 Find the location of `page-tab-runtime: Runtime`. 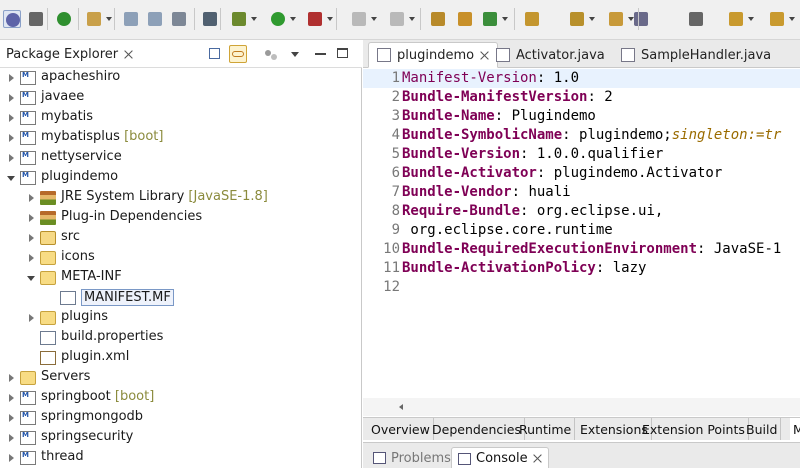

page-tab-runtime: Runtime is located at coordinates (546, 429).